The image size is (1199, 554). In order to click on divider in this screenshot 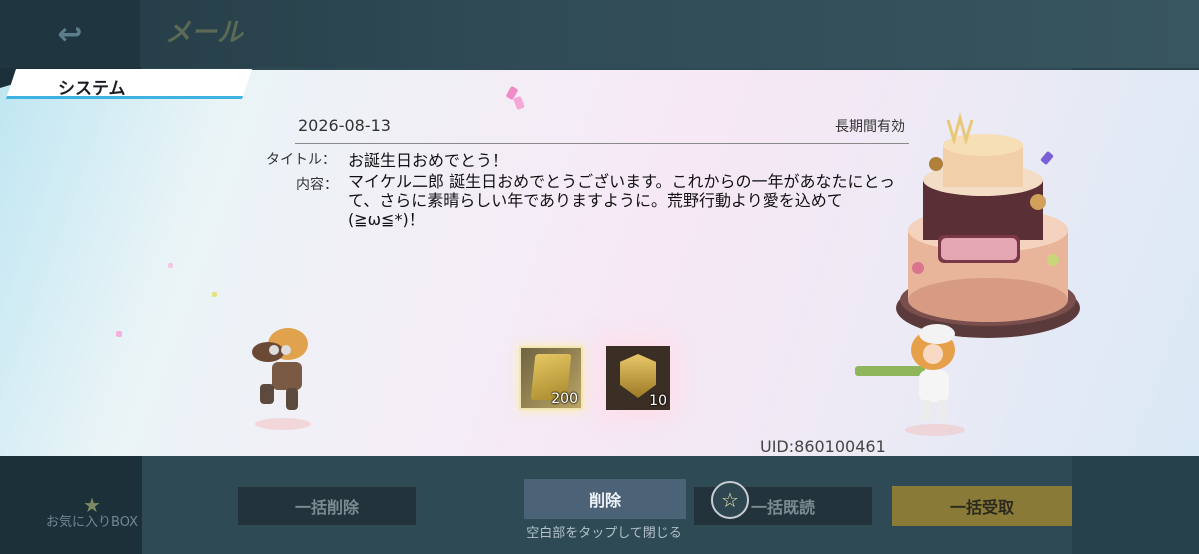, I will do `click(602, 143)`.